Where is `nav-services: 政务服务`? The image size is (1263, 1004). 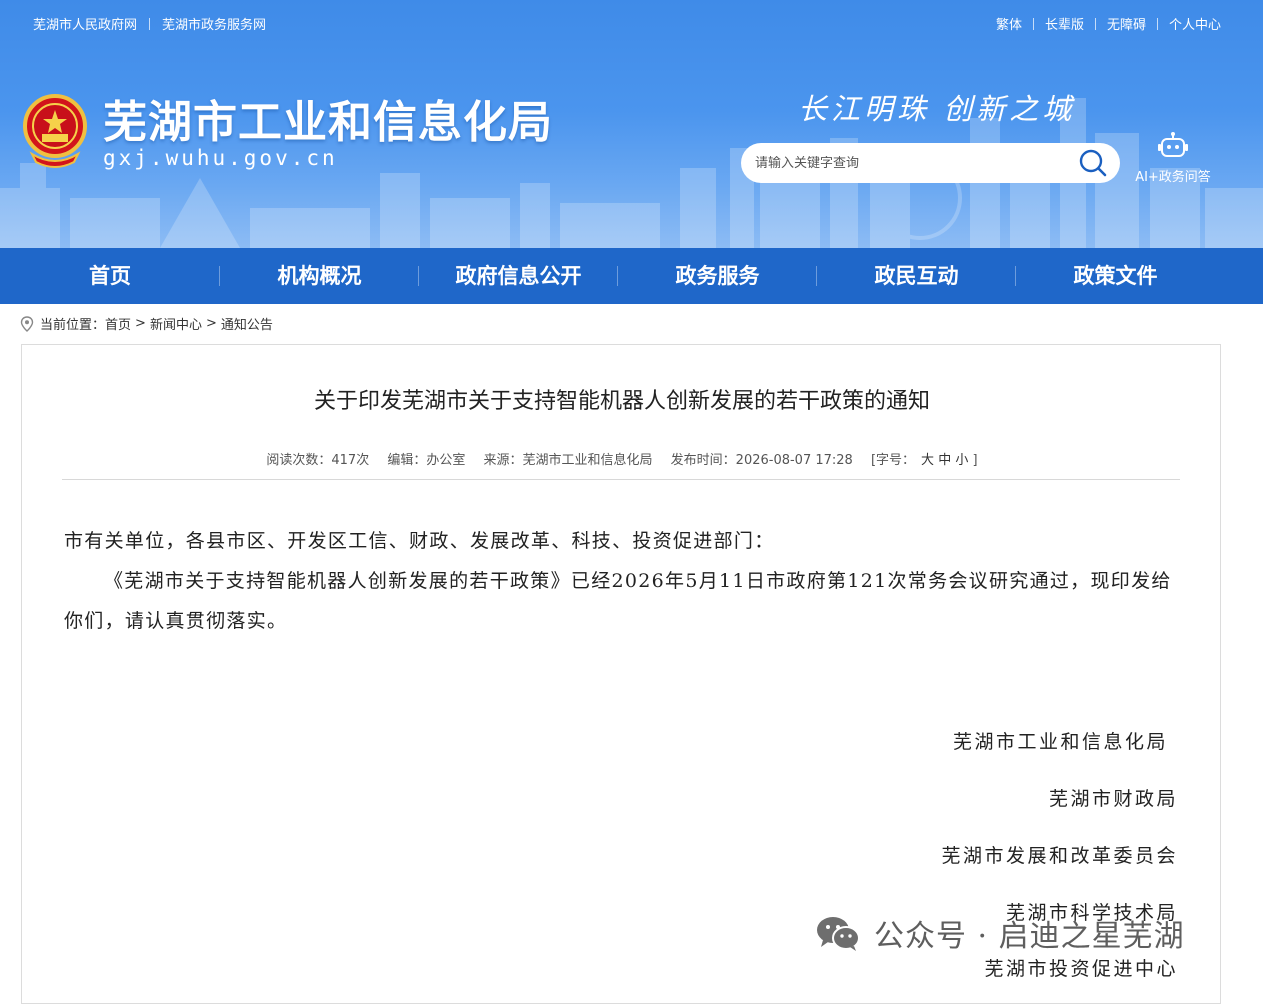 nav-services: 政务服务 is located at coordinates (717, 276).